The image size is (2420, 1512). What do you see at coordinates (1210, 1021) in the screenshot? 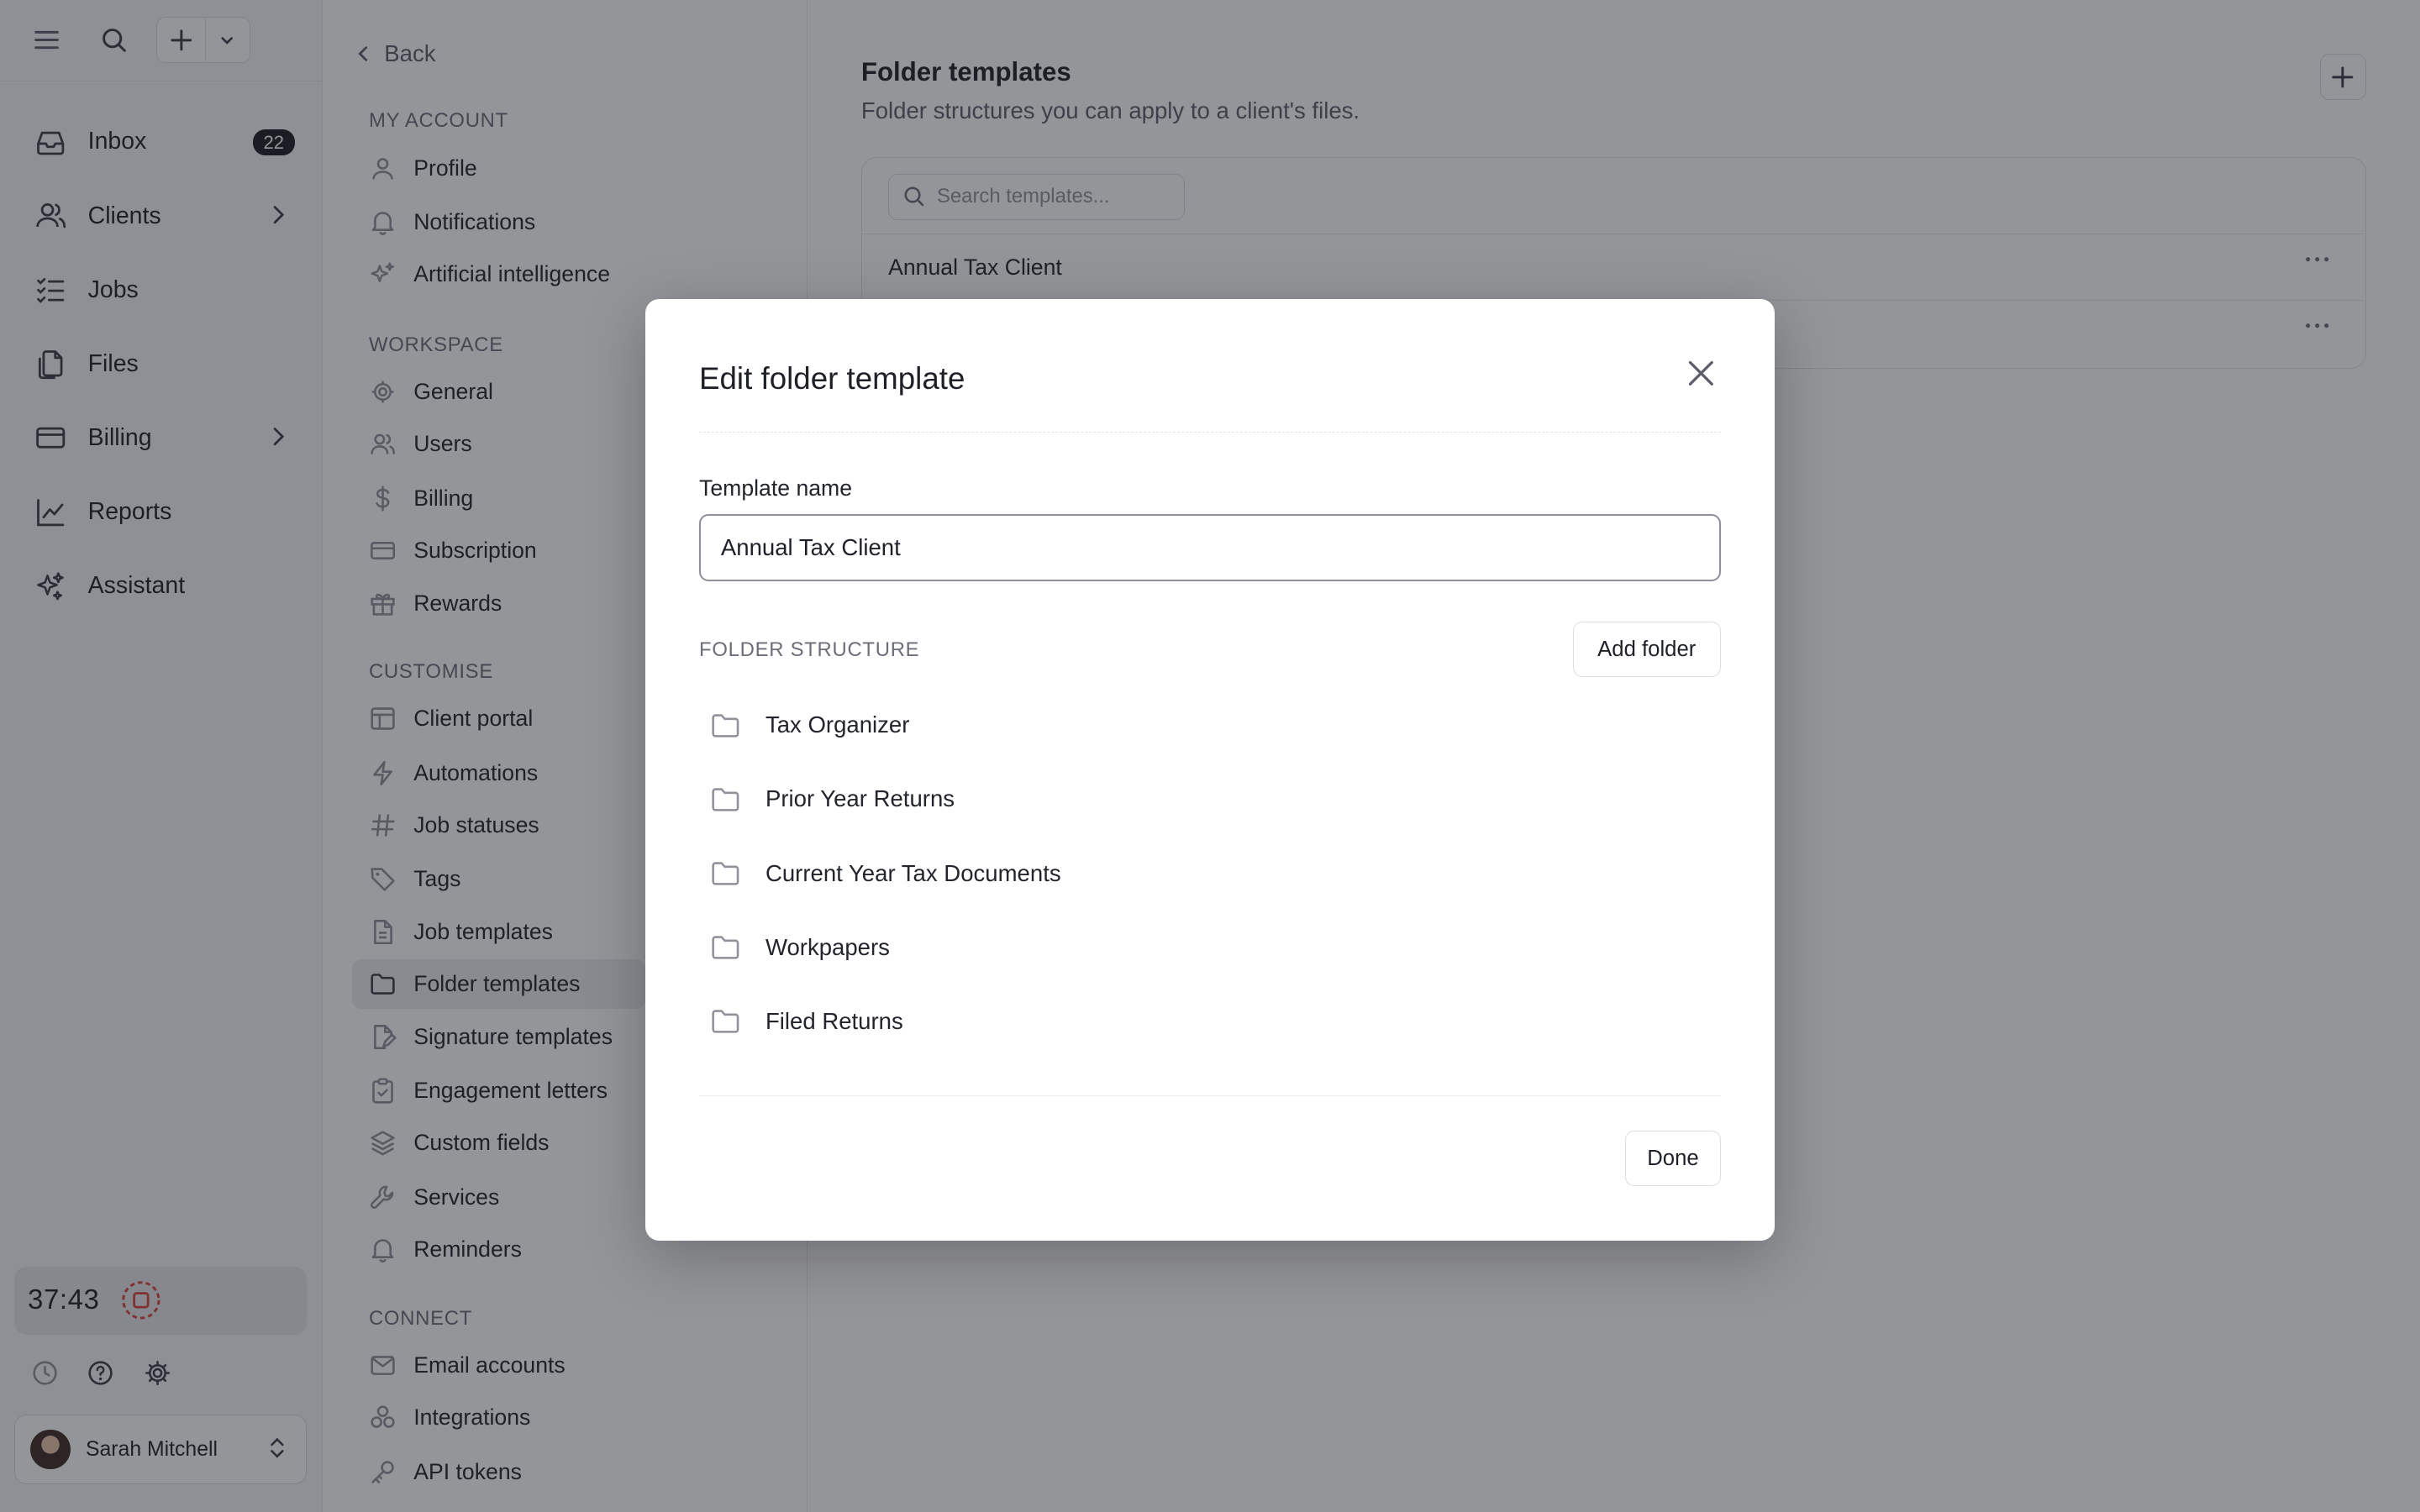
I see `folder-item: Filed Returns` at bounding box center [1210, 1021].